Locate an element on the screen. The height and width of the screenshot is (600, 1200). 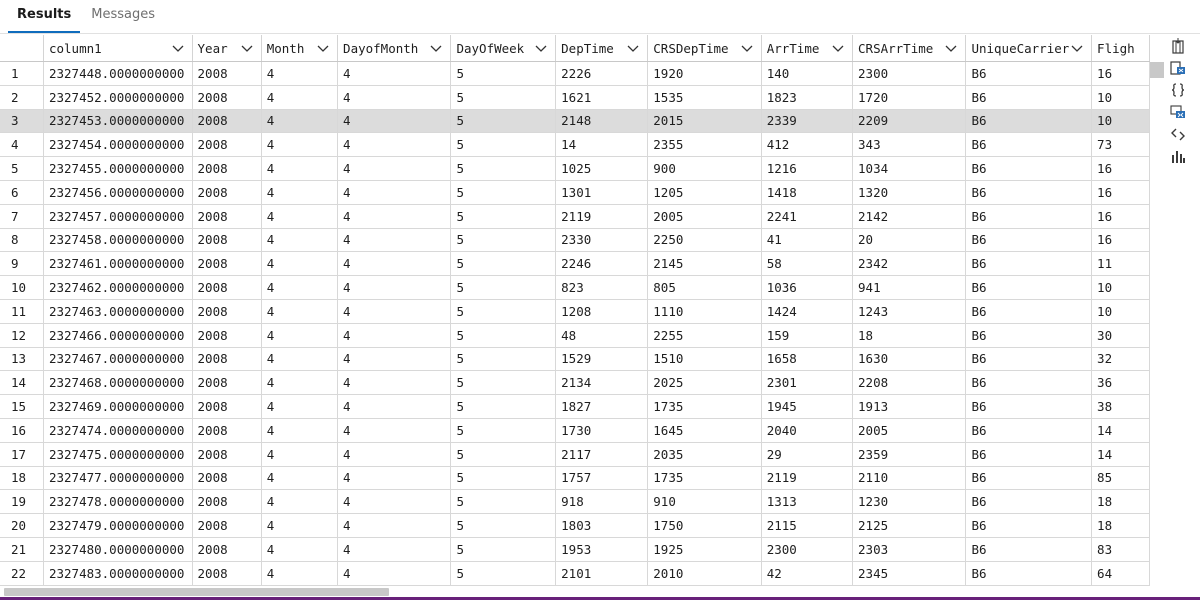
cell-deptime: 2117 is located at coordinates (602, 454).